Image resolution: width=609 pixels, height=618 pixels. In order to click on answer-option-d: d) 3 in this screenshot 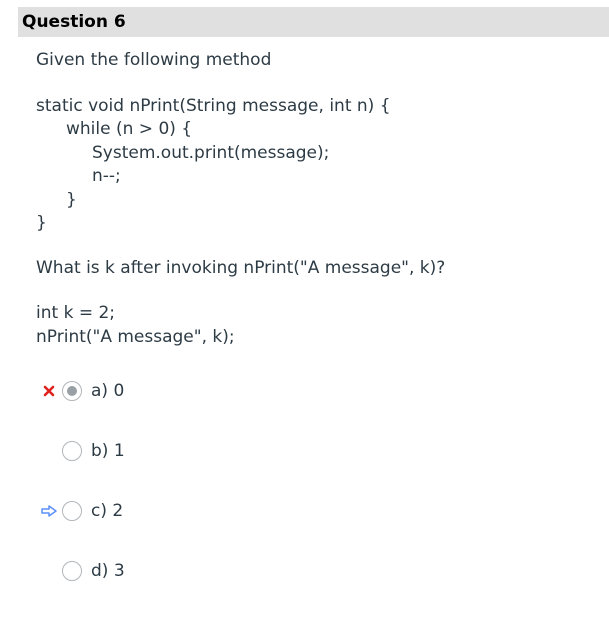, I will do `click(80, 571)`.